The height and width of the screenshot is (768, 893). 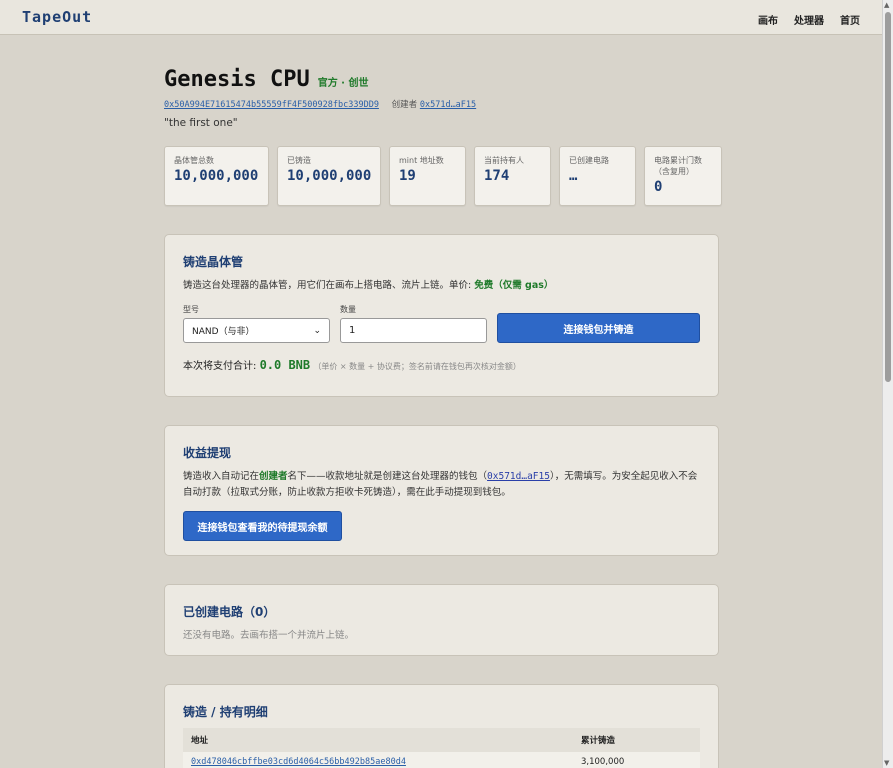 What do you see at coordinates (256, 330) in the screenshot?
I see `model-select: NAND（与非） ⌄` at bounding box center [256, 330].